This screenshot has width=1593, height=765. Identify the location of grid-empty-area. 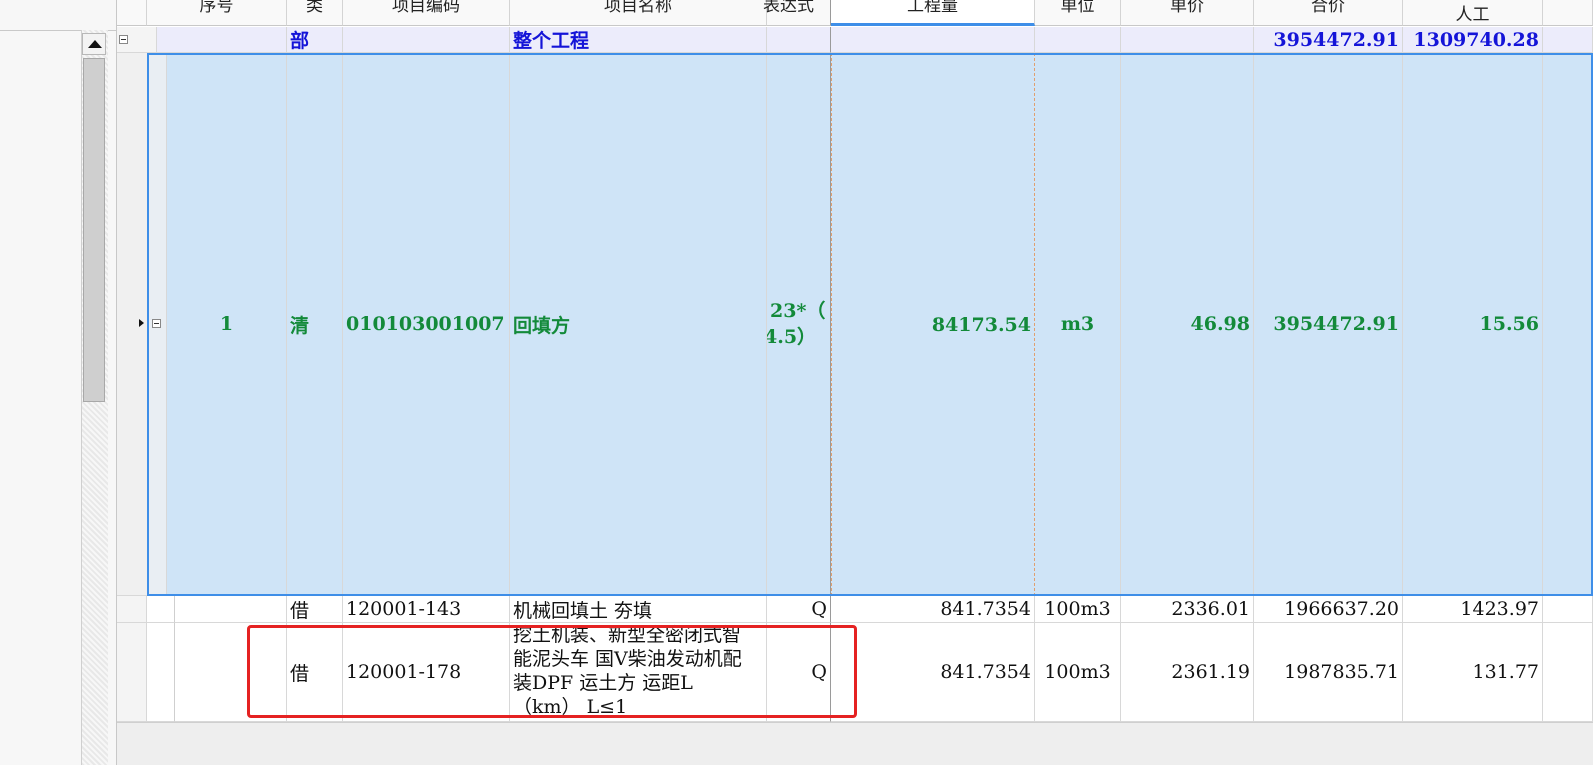
(855, 743).